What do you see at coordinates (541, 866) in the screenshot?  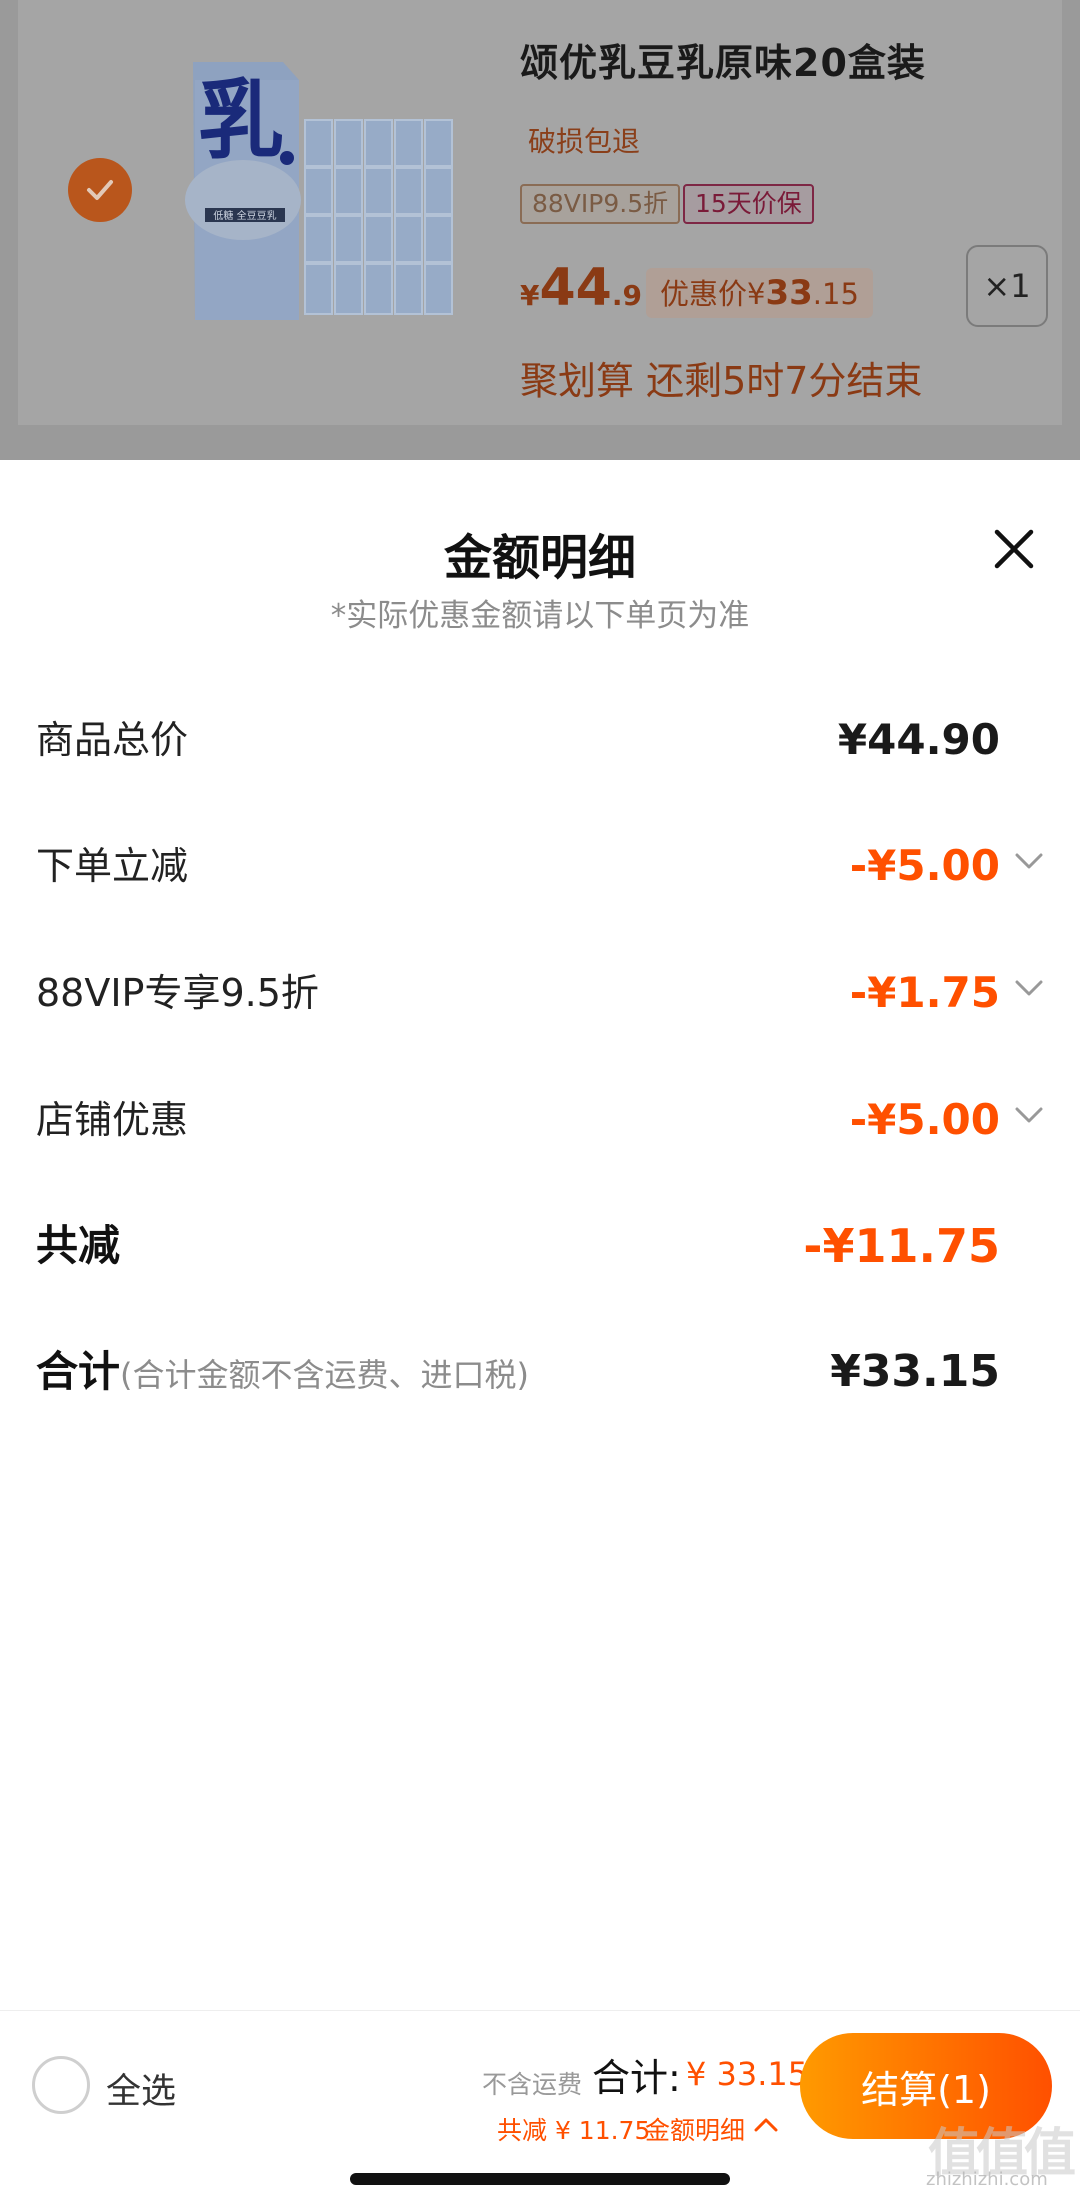 I see `row-instant-discount: 下单立减 -¥5.00` at bounding box center [541, 866].